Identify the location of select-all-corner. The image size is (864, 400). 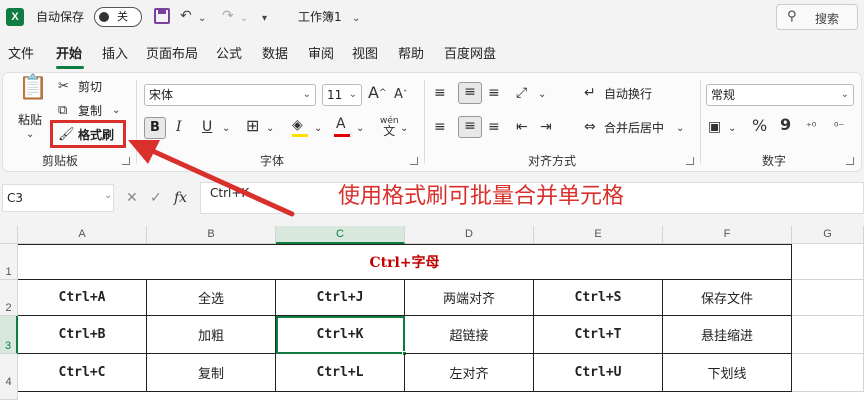
(9, 235).